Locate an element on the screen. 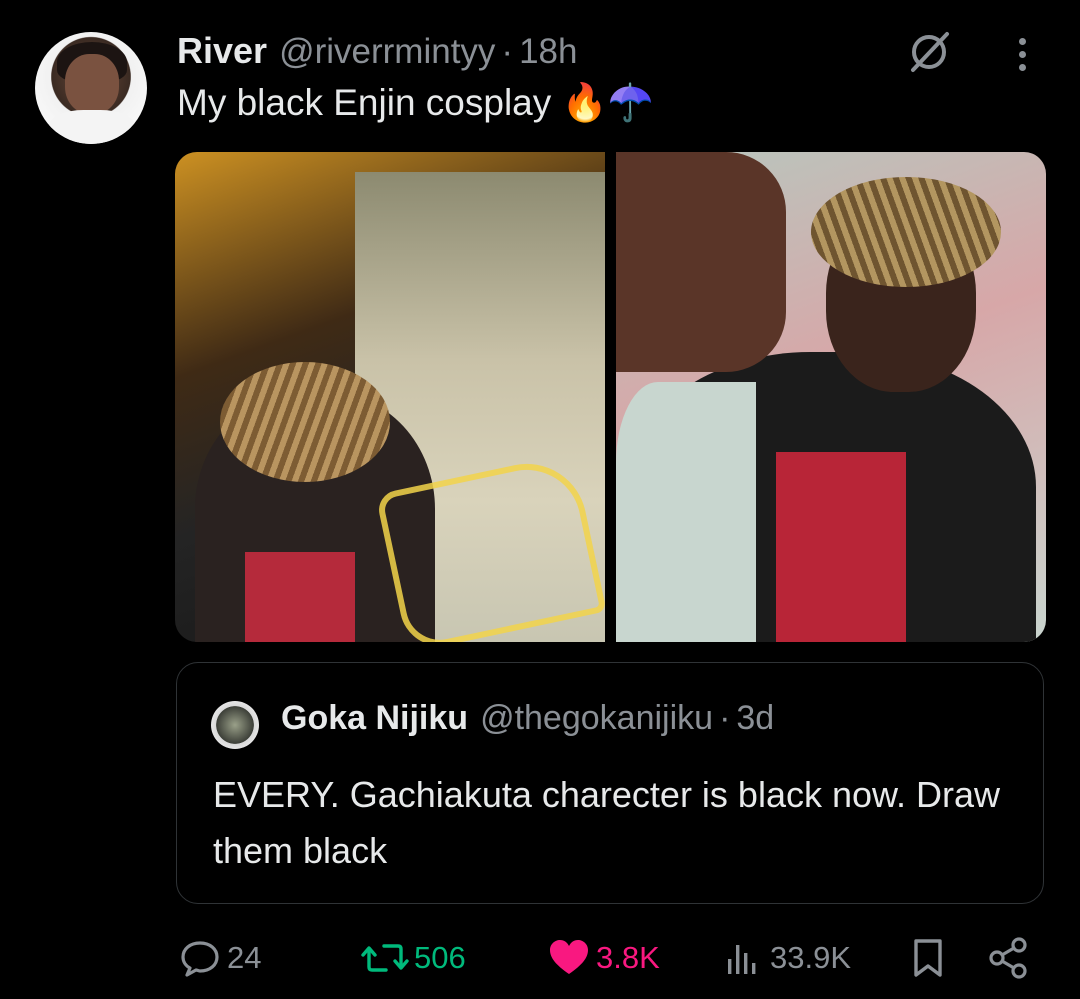 This screenshot has height=999, width=1080. heart-icon is located at coordinates (569, 958).